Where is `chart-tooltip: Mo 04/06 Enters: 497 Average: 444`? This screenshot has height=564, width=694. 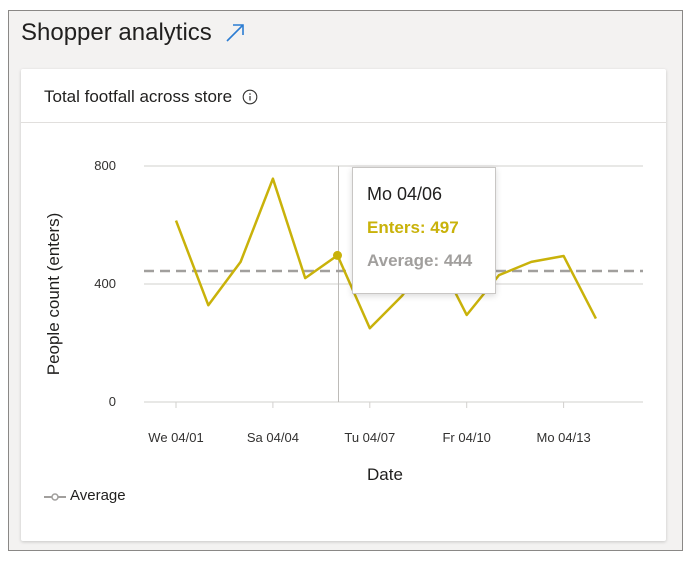
chart-tooltip: Mo 04/06 Enters: 497 Average: 444 is located at coordinates (424, 230).